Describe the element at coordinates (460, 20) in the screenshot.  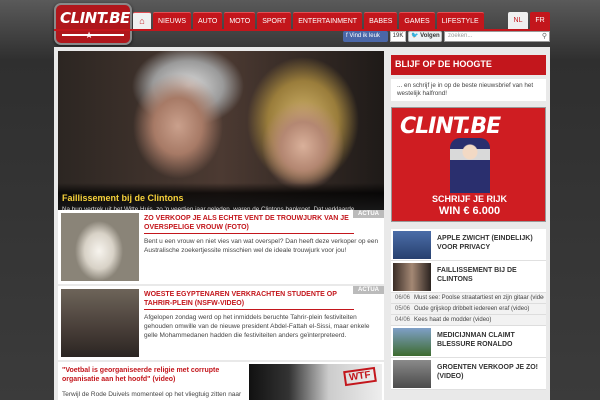
I see `nav-item-lifestyle: Lifestyle` at that location.